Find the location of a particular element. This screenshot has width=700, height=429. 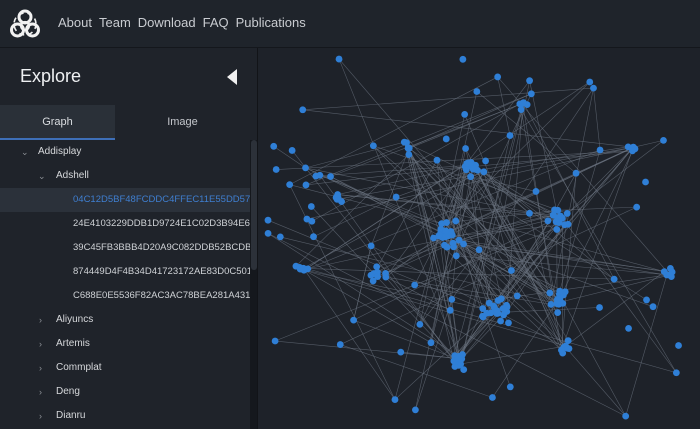

tree-item-deng: › Deng is located at coordinates (125, 392).